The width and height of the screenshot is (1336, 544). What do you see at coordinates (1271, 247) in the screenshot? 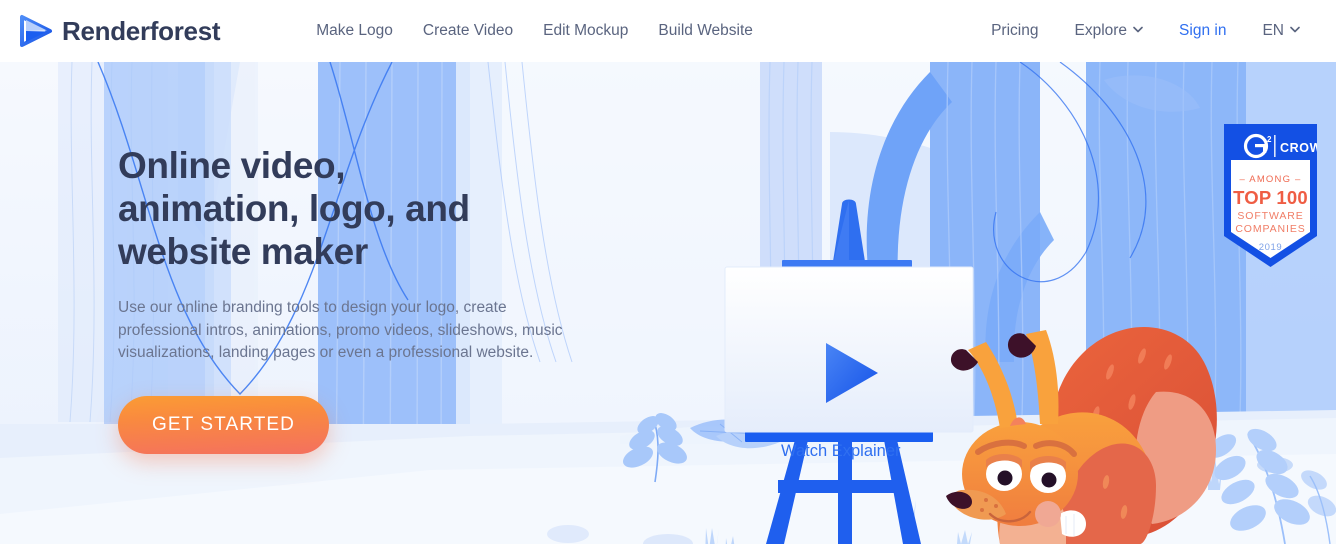
I see `badge-year-text: 2019` at bounding box center [1271, 247].